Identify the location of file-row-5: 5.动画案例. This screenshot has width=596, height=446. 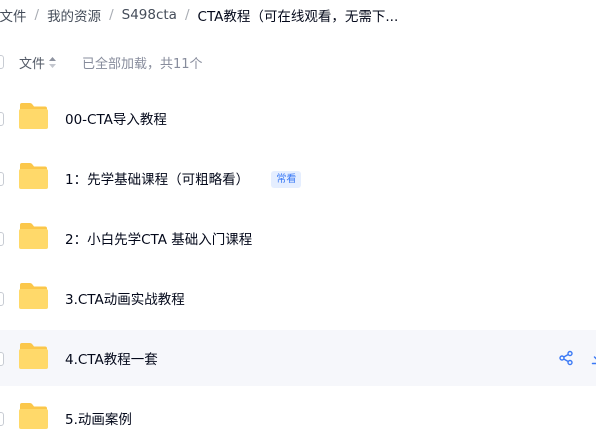
(298, 418).